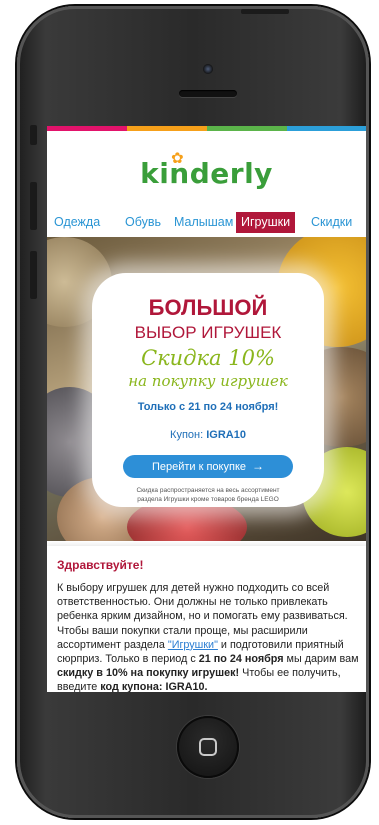 This screenshot has width=379, height=825. Describe the element at coordinates (208, 307) in the screenshot. I see `promo-headline-big: БОЛЬШОЙ` at that location.